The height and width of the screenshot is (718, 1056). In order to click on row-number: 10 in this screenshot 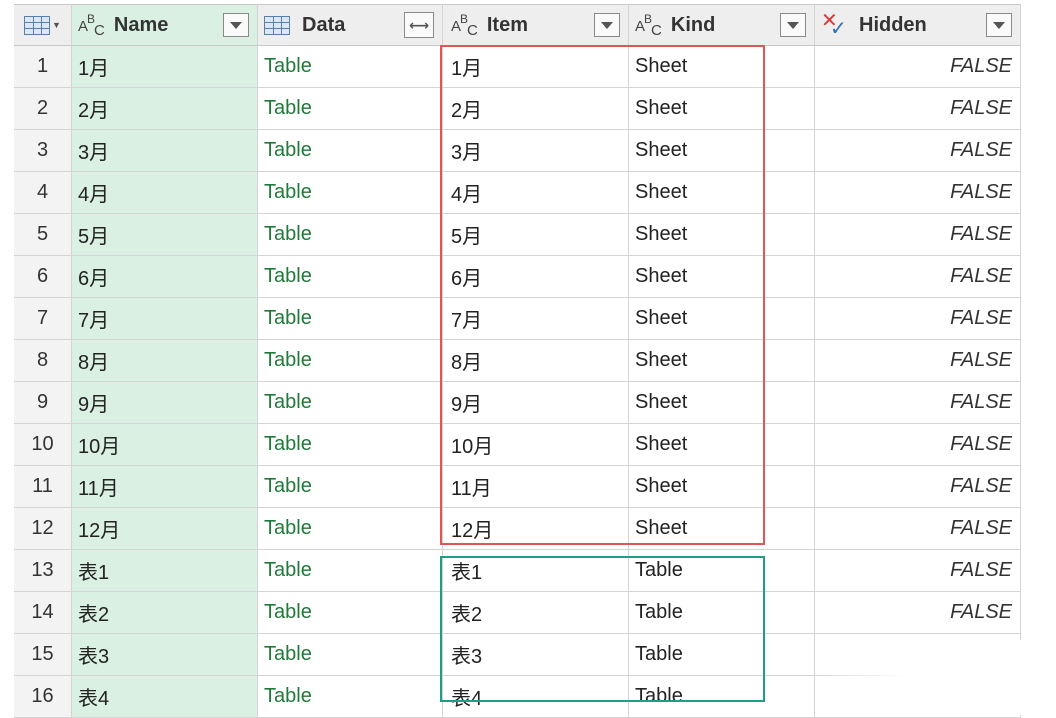, I will do `click(43, 445)`.